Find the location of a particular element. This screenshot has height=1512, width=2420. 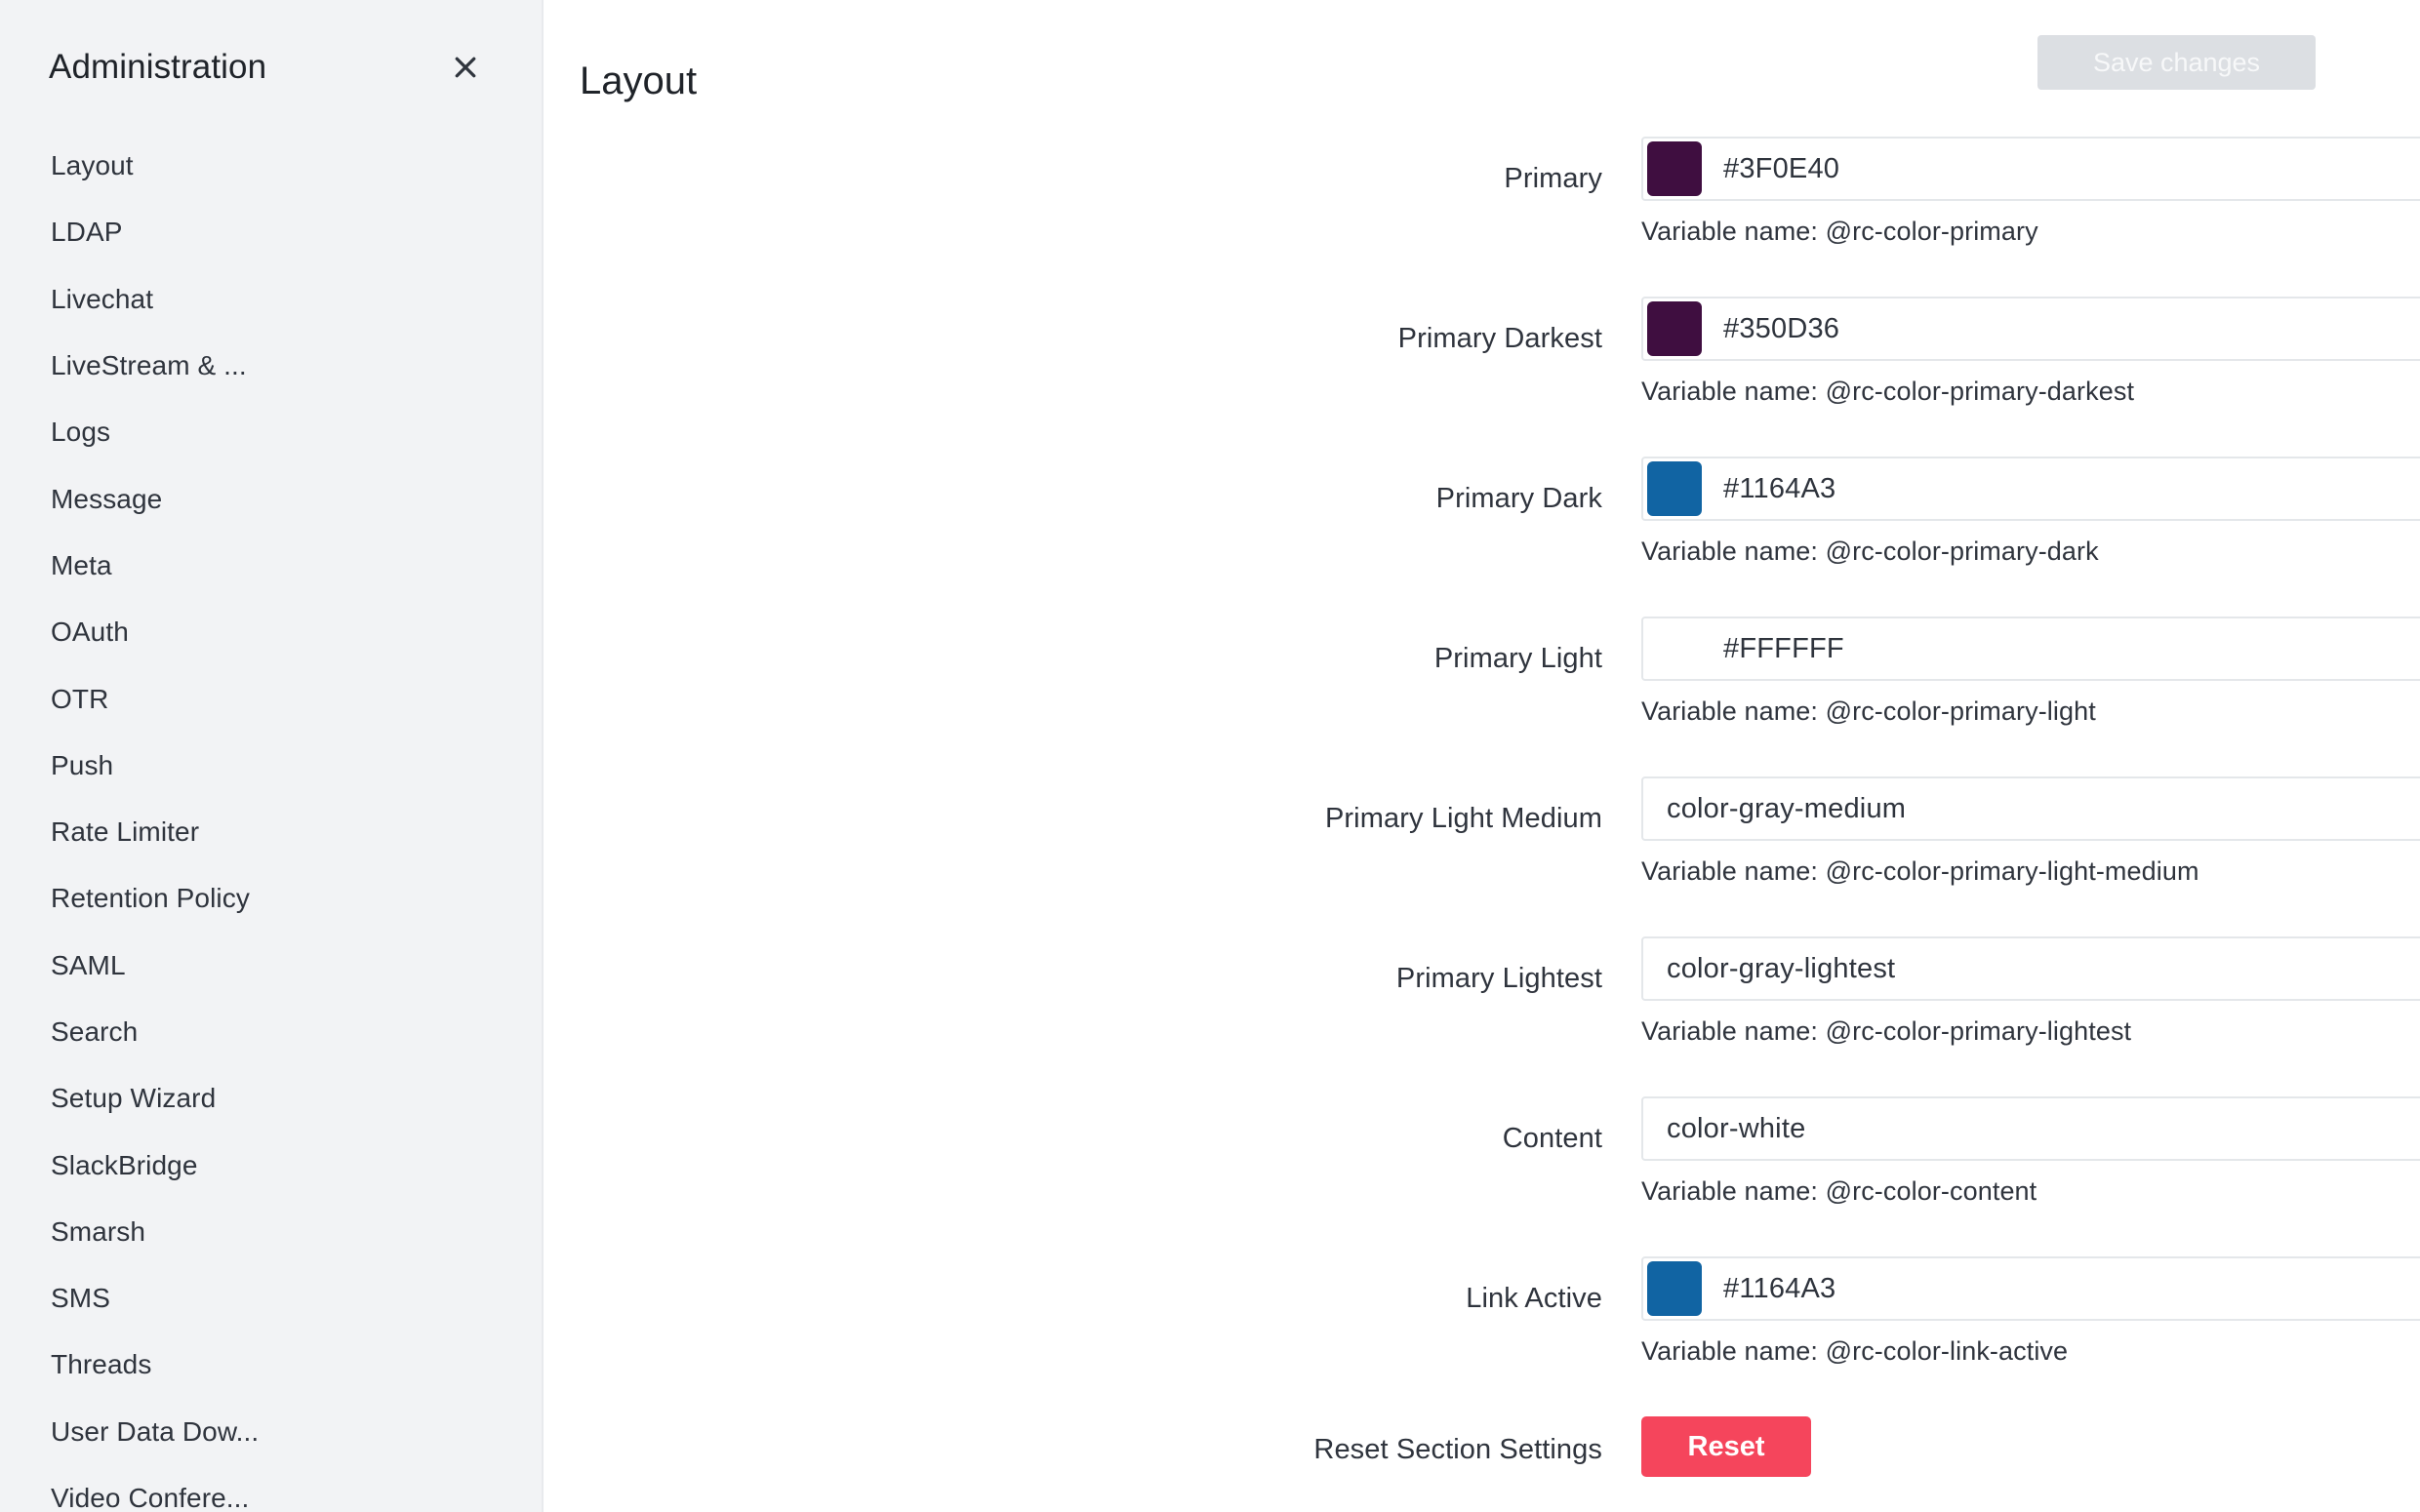

sidebar-item-layout: Layout is located at coordinates (271, 166).